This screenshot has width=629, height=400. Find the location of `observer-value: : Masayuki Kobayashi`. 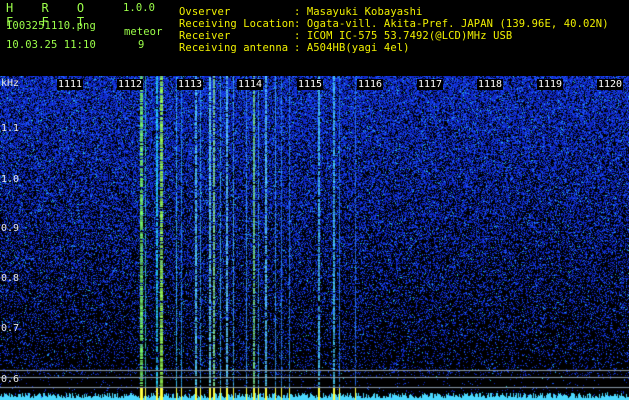

observer-value: : Masayuki Kobayashi is located at coordinates (358, 12).